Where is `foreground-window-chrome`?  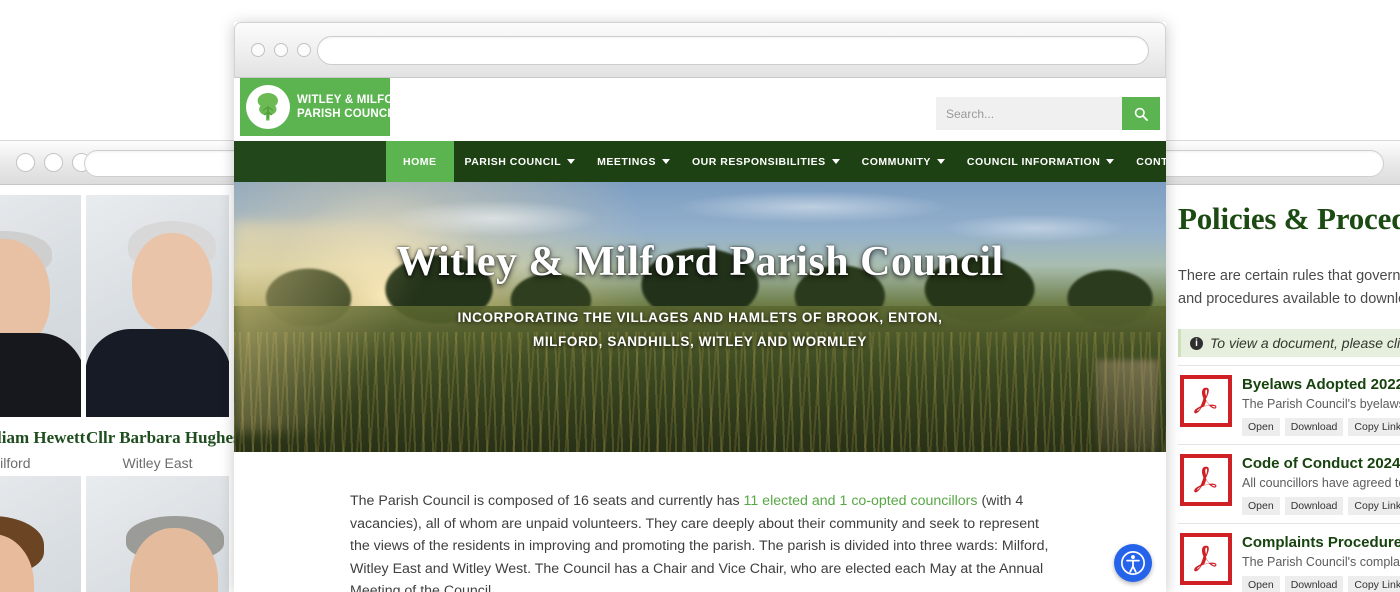 foreground-window-chrome is located at coordinates (700, 50).